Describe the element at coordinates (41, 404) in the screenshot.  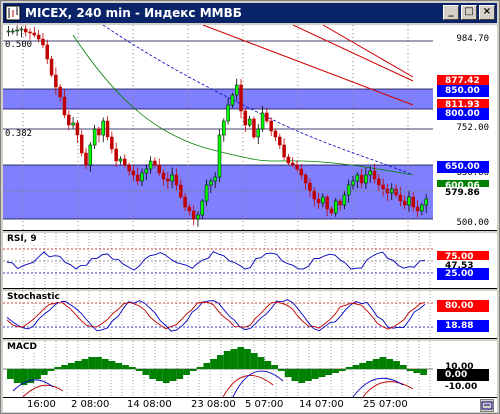
I see `time-label: 16:00` at that location.